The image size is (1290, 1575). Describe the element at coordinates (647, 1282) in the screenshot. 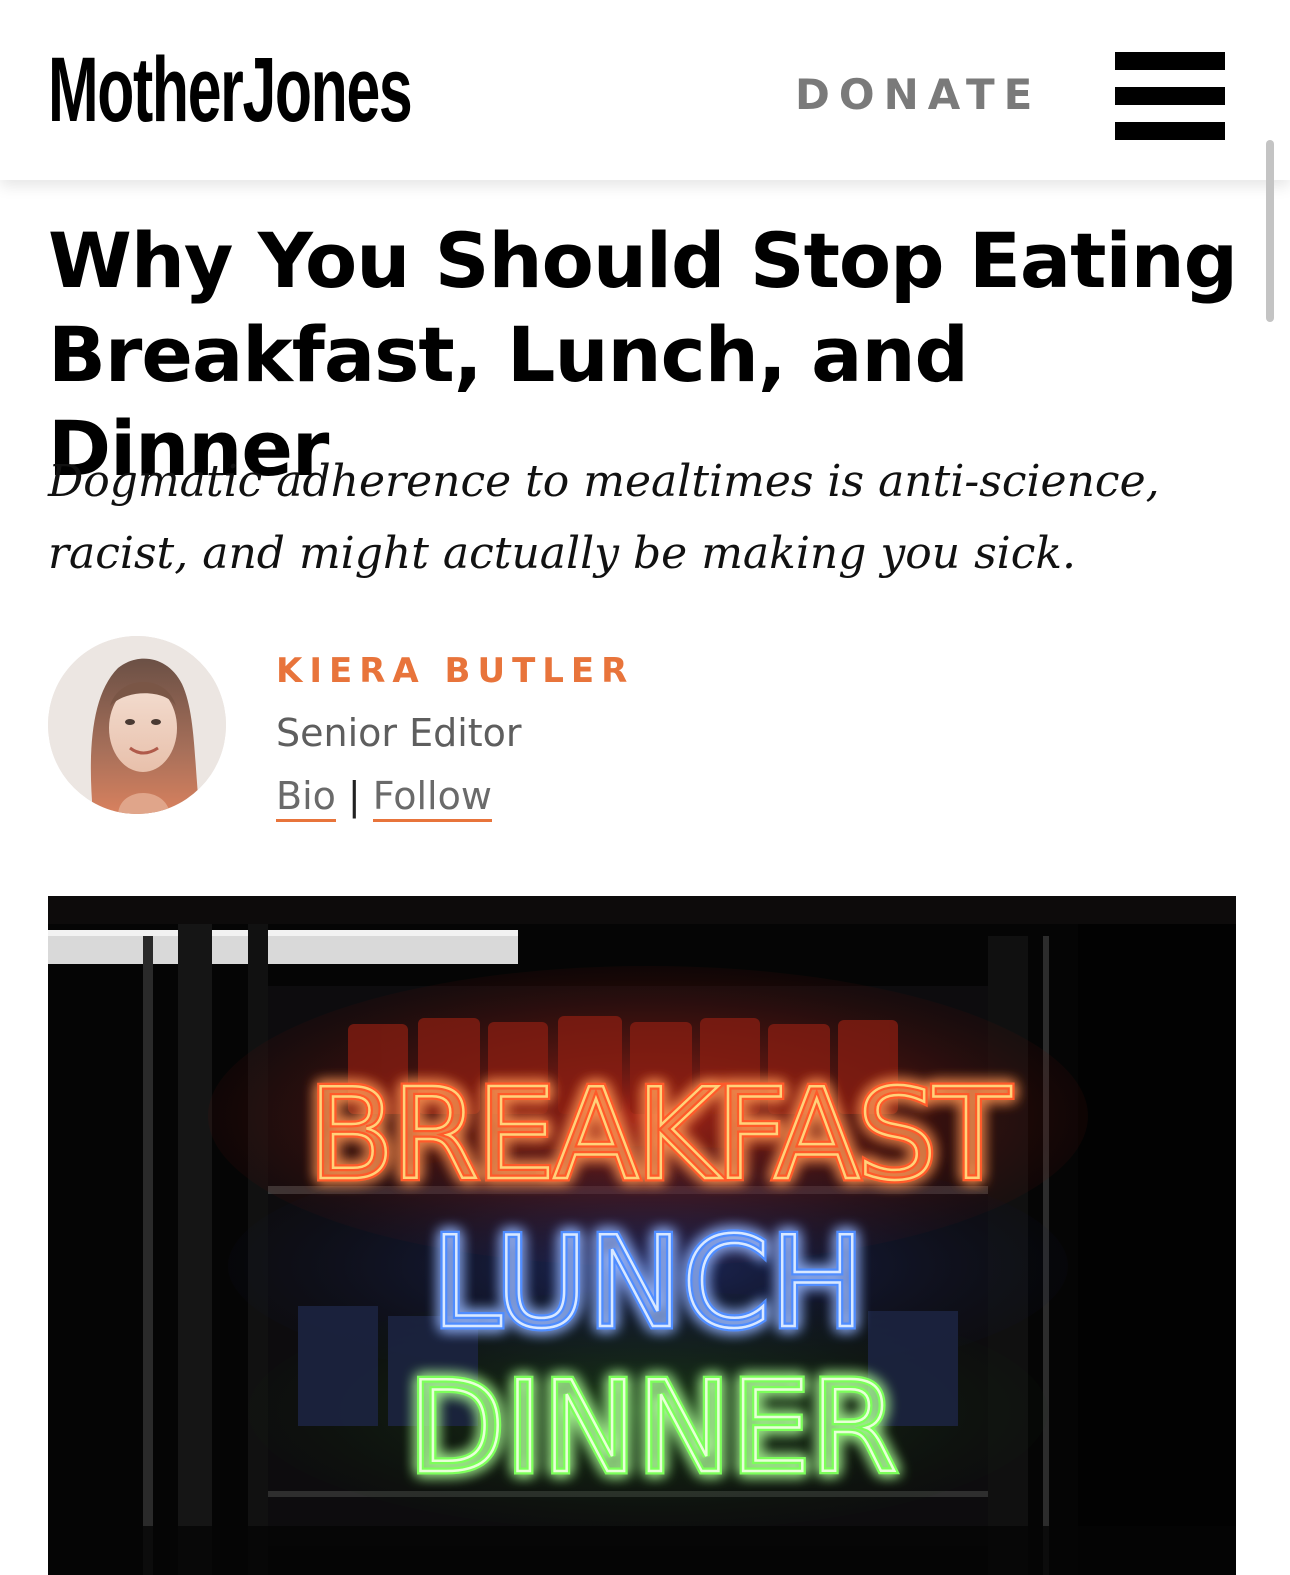

I see `neon-lunch-core: LUNCH` at that location.